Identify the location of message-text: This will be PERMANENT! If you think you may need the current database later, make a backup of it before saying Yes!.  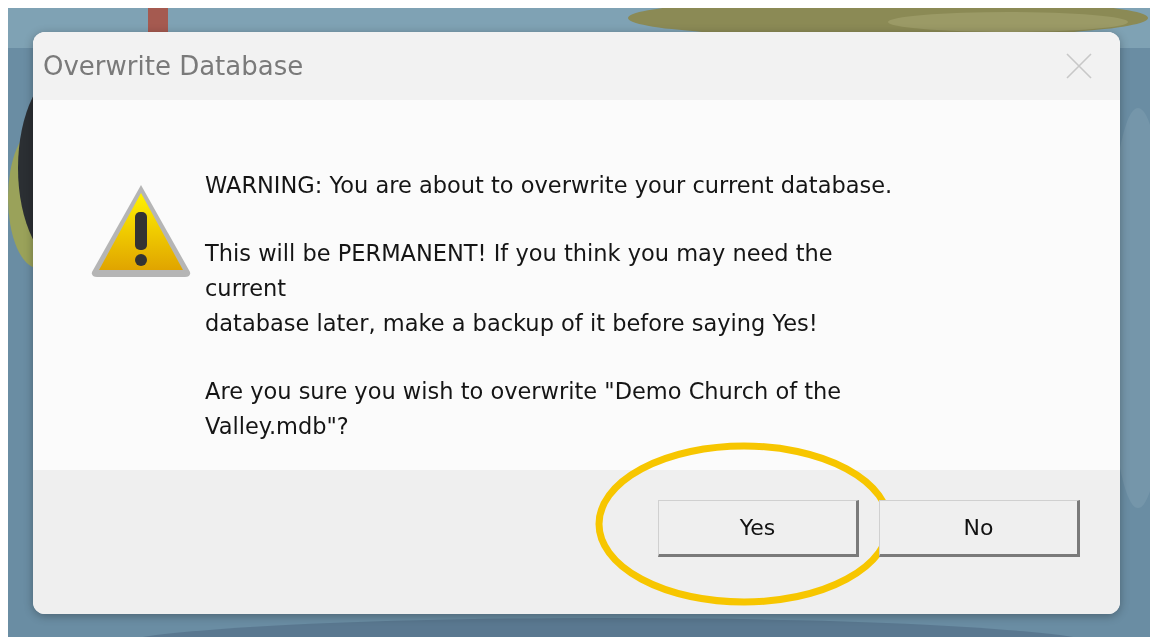
(519, 288).